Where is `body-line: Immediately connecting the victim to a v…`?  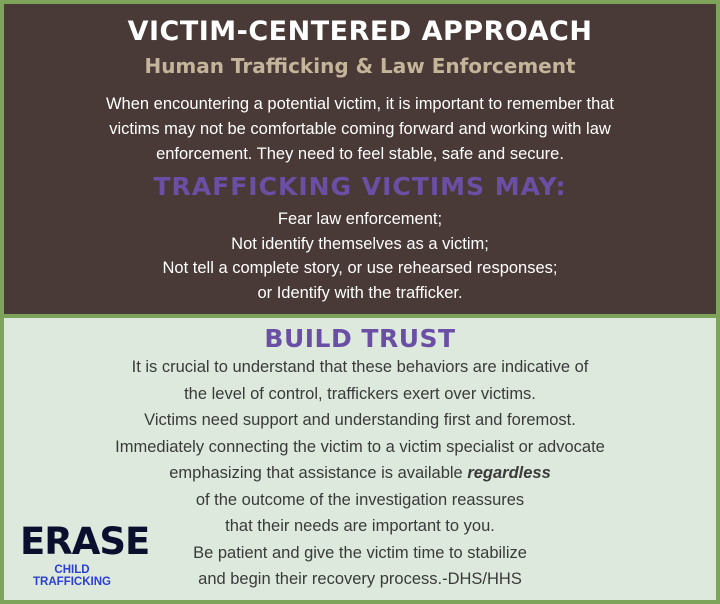
body-line: Immediately connecting the victim to a v… is located at coordinates (360, 446).